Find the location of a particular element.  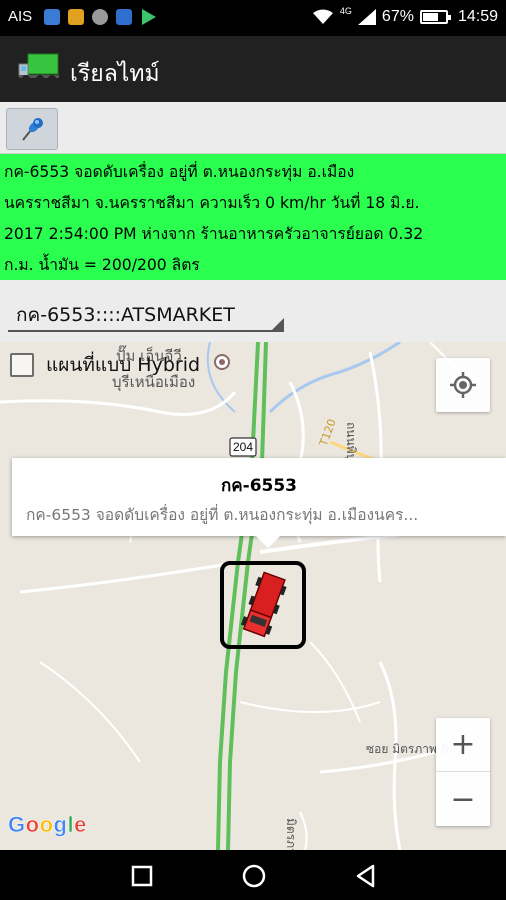

red-truck-icon is located at coordinates (263, 605).